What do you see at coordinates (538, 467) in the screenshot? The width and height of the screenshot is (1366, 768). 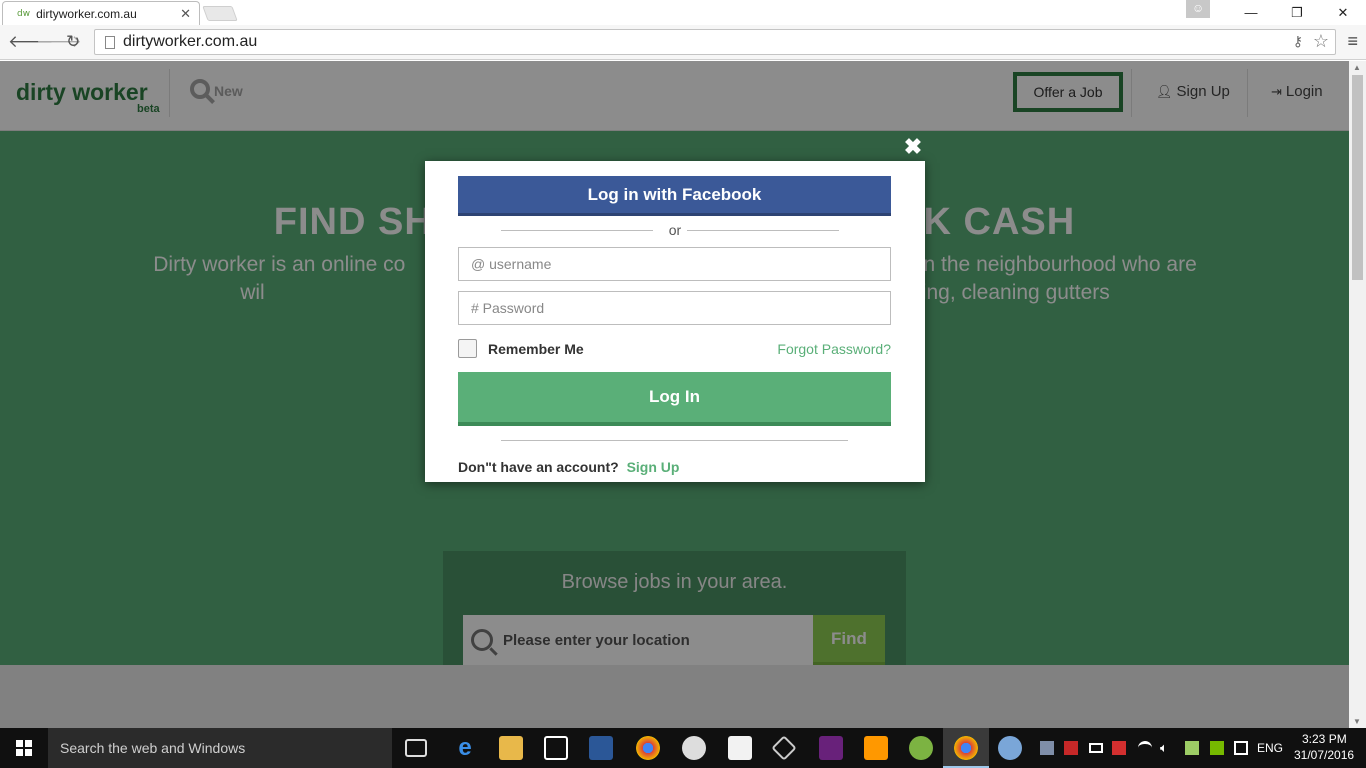 I see `no-account-text: Don"t have an account?` at bounding box center [538, 467].